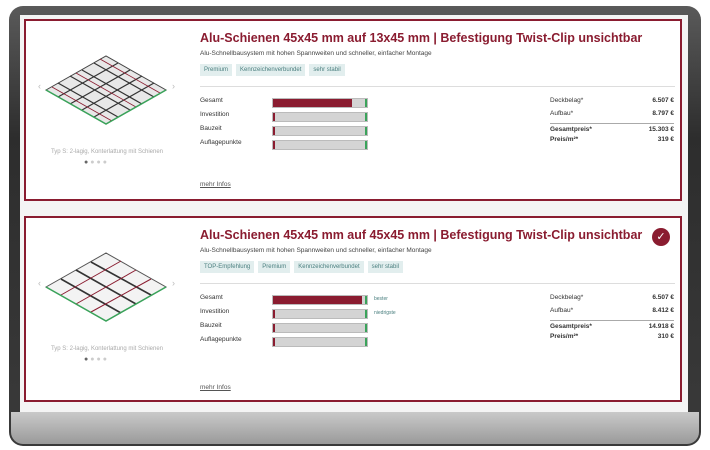 The height and width of the screenshot is (450, 710). What do you see at coordinates (663, 310) in the screenshot?
I see `price-value: 8.412 €` at bounding box center [663, 310].